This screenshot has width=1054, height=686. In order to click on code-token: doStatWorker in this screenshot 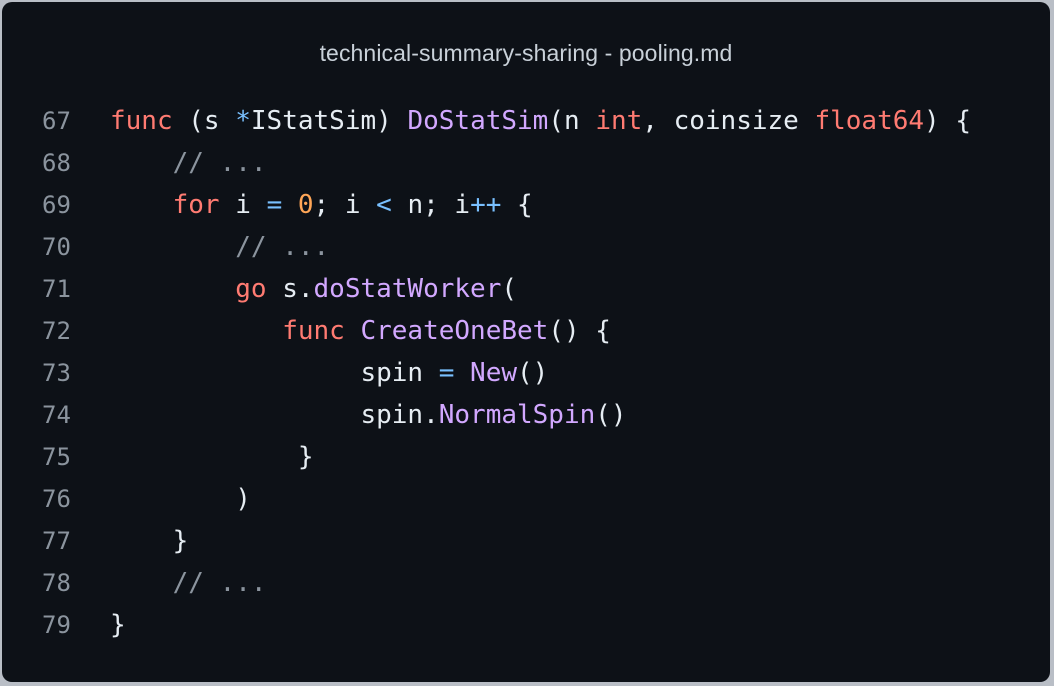, I will do `click(407, 289)`.